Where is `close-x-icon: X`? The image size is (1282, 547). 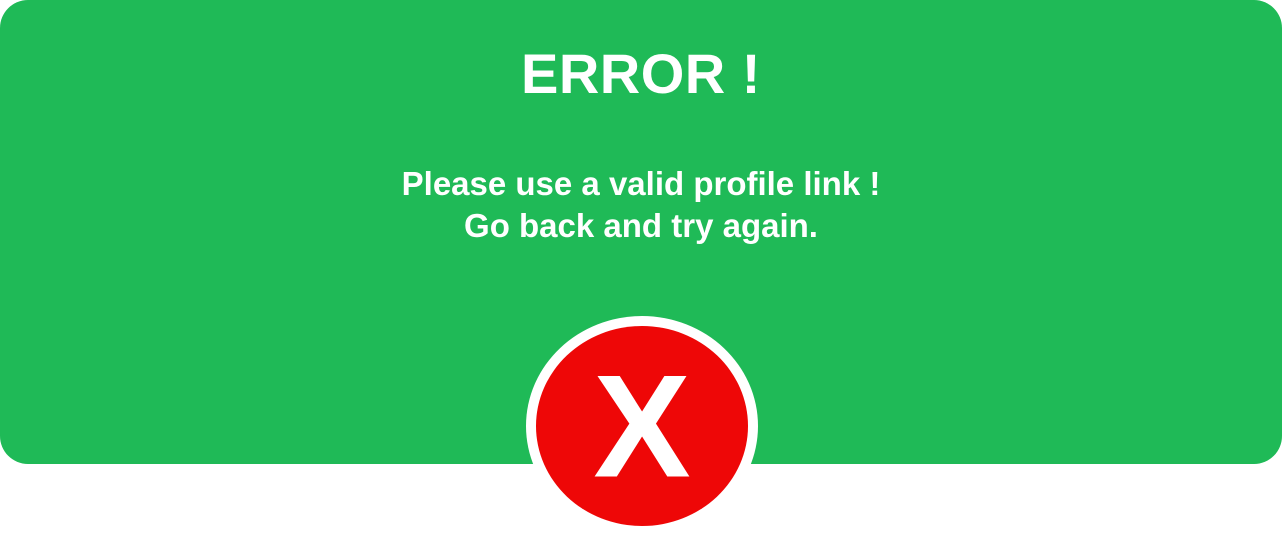
close-x-icon: X is located at coordinates (642, 426).